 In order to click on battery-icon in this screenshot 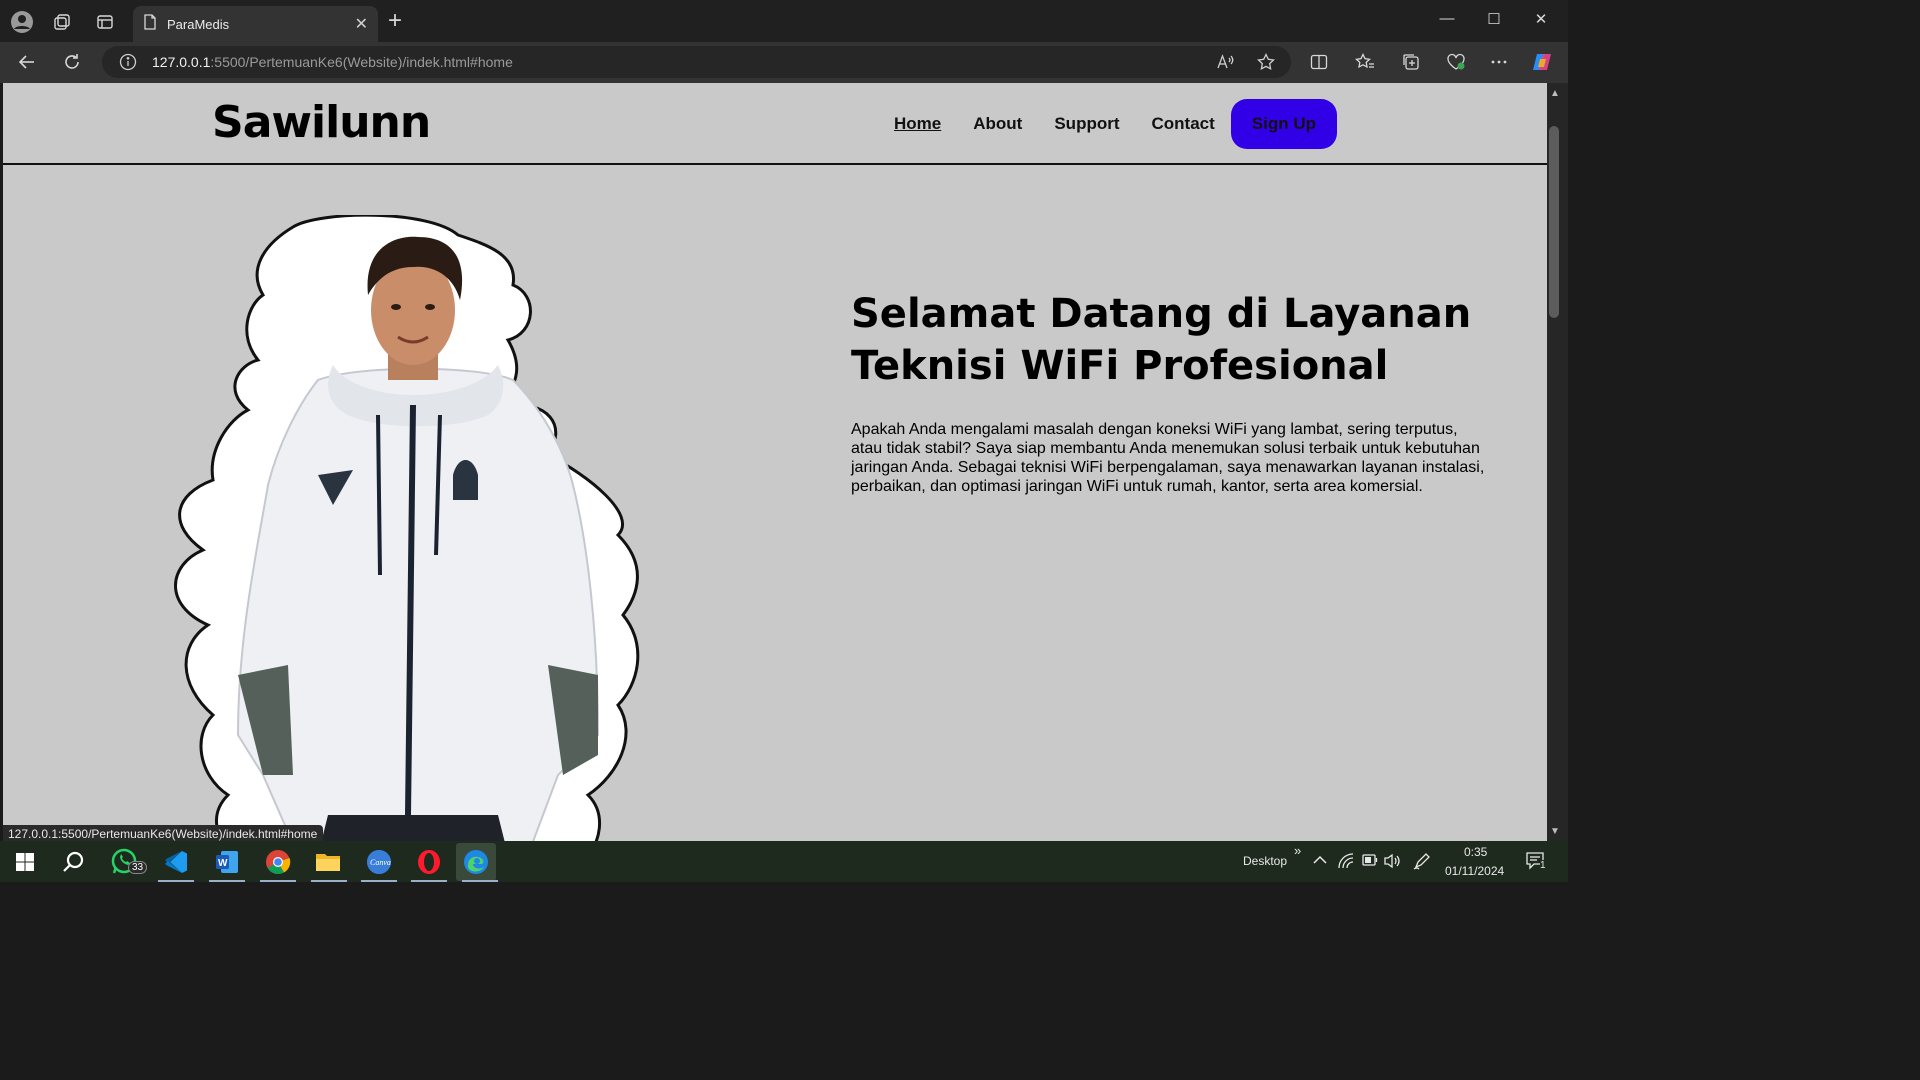, I will do `click(1370, 861)`.